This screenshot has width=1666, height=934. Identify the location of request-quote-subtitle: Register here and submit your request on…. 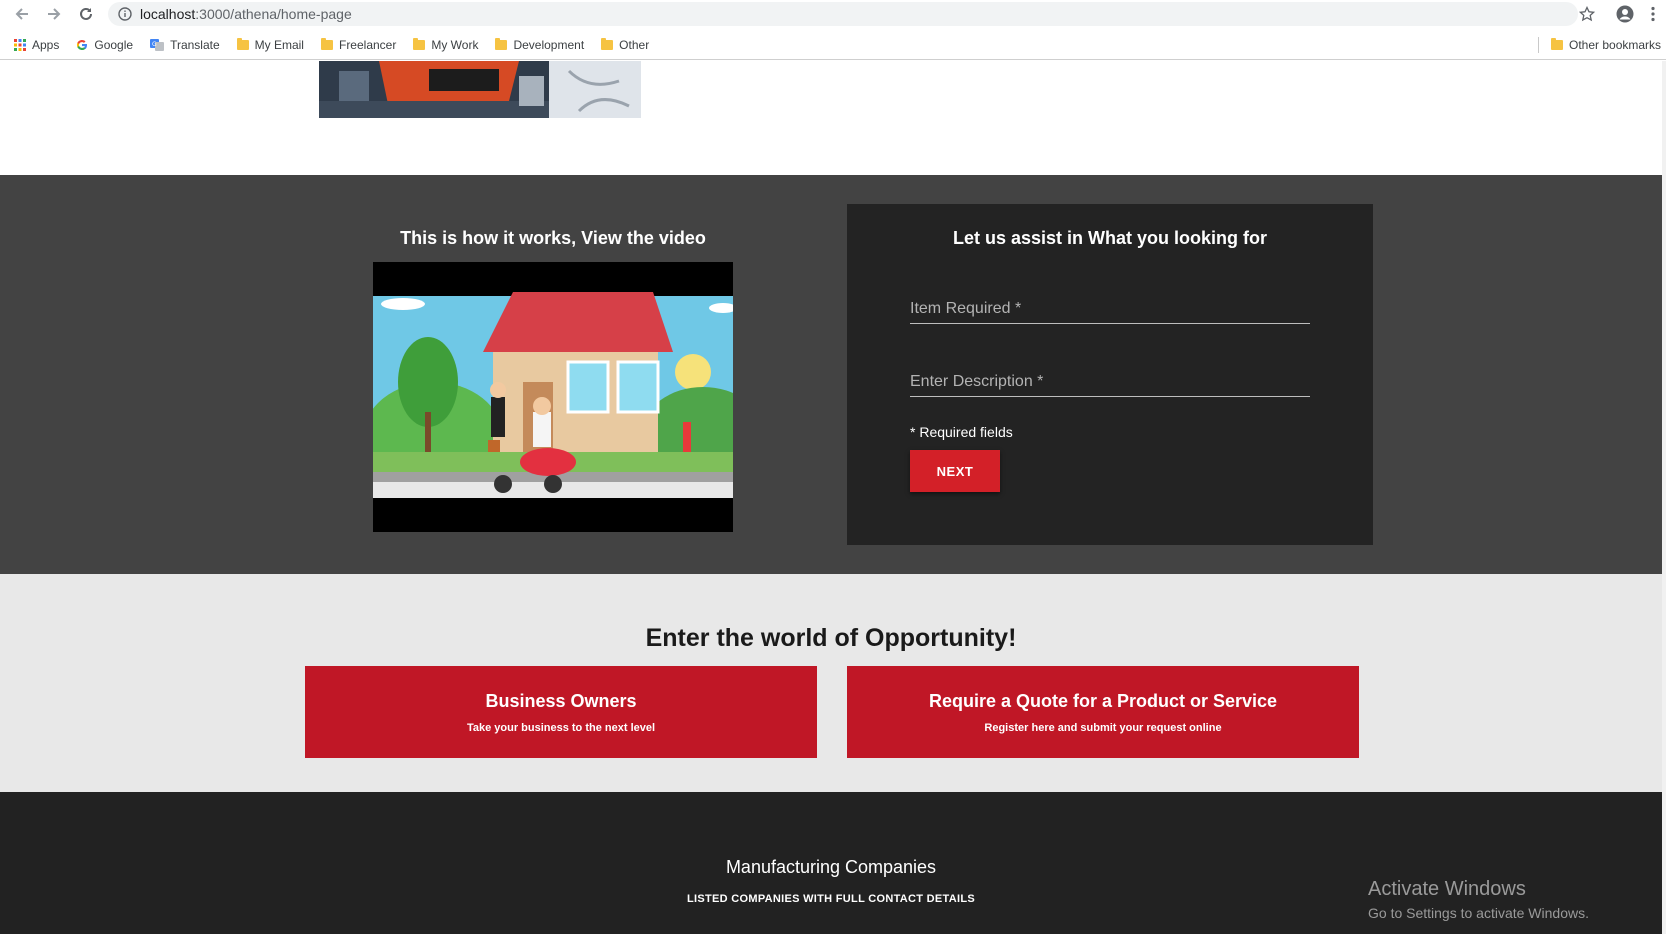
(1103, 728).